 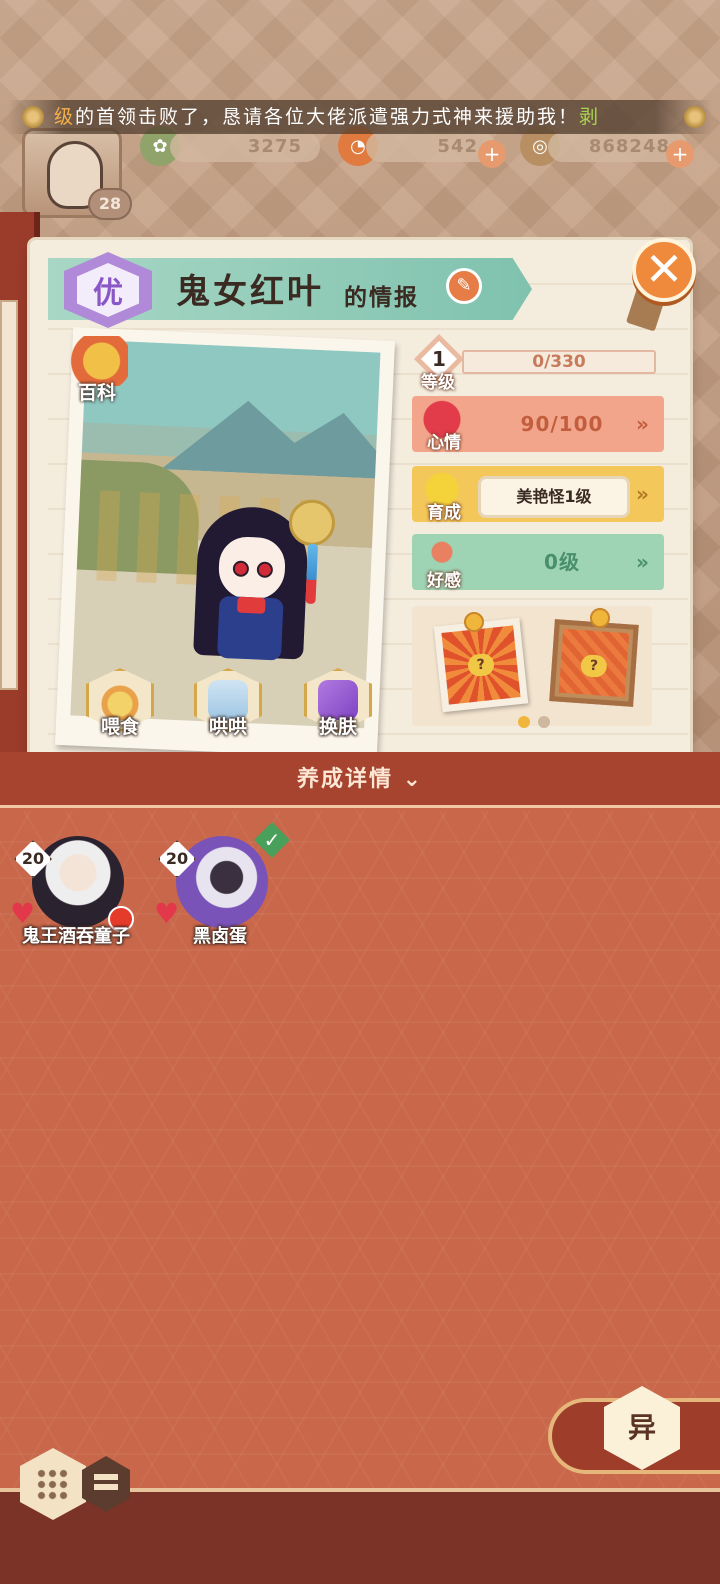 I want to click on chevron-double-down-icon: ⌄, so click(x=413, y=779).